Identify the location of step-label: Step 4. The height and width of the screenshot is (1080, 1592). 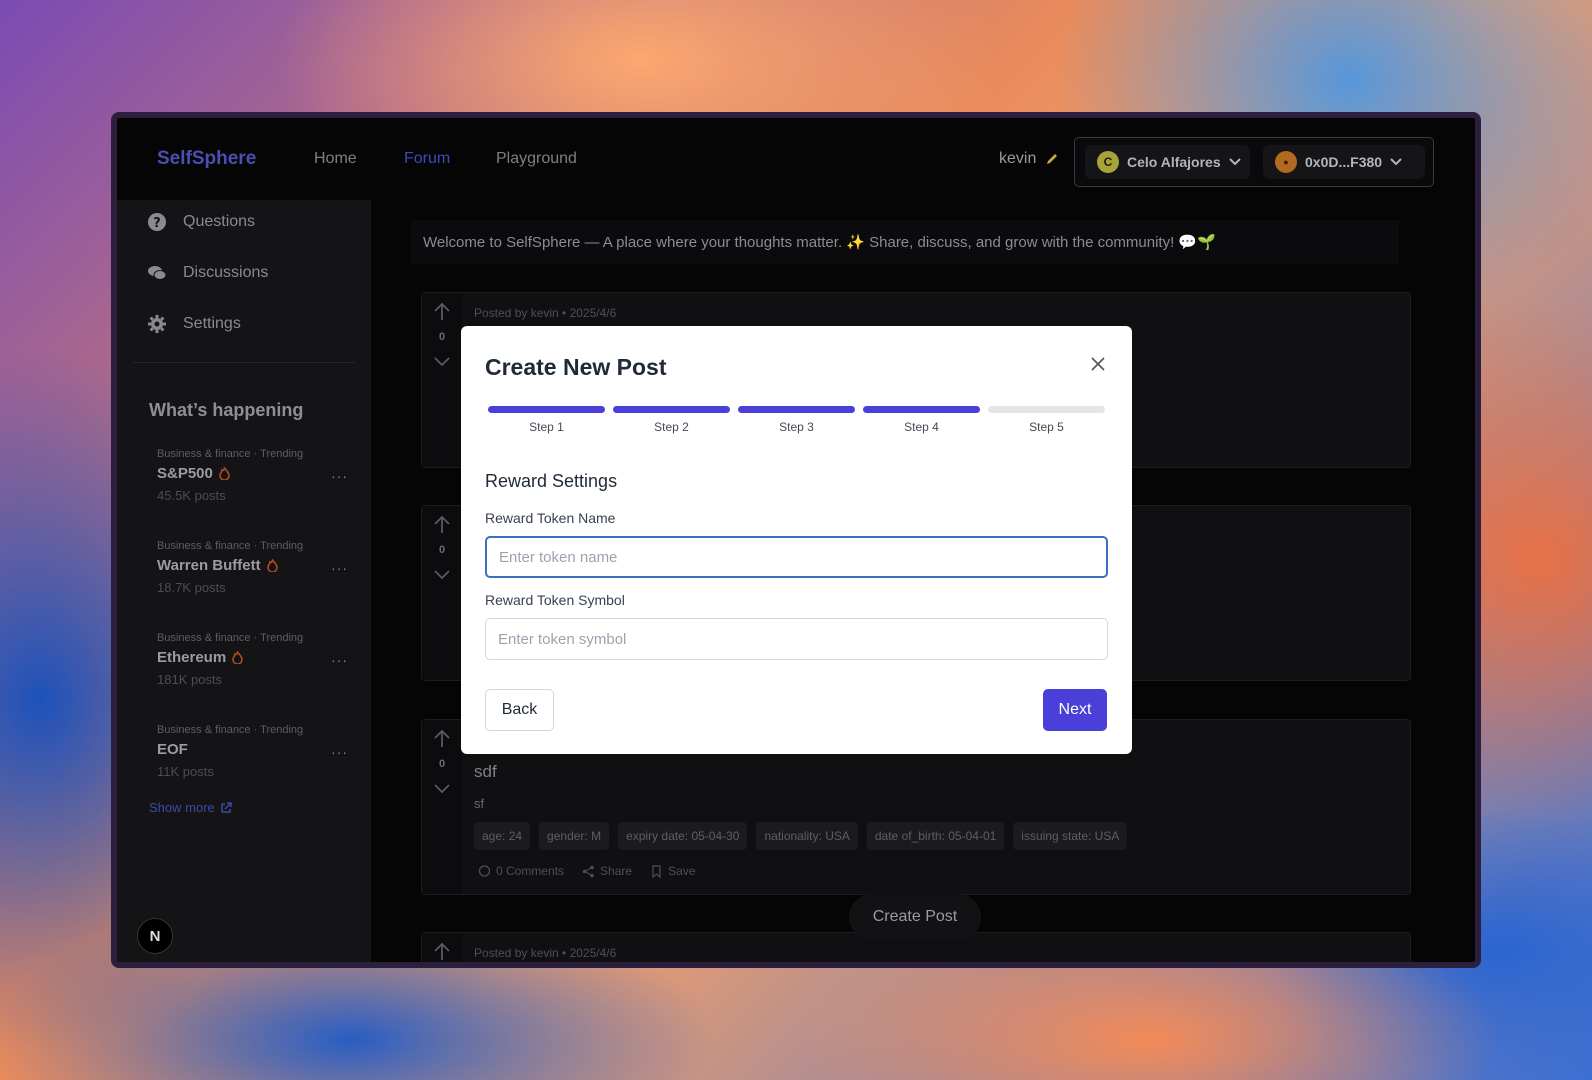
(921, 427).